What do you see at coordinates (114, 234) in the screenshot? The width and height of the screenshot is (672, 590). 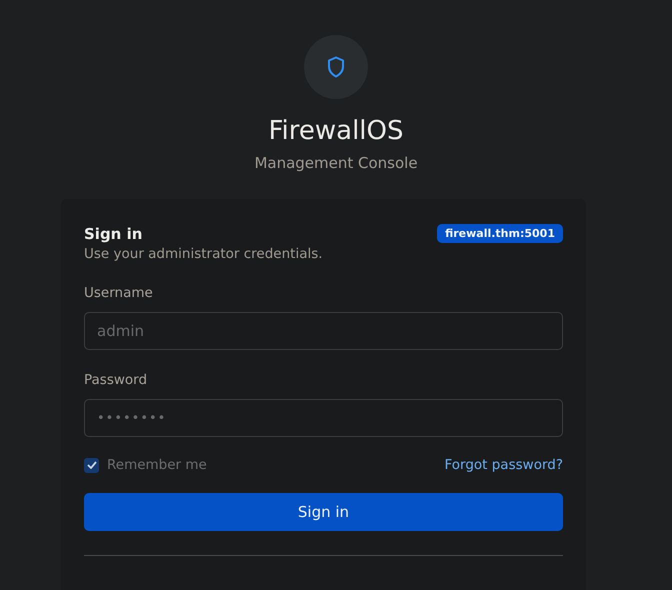 I see `form-title: Sign in` at bounding box center [114, 234].